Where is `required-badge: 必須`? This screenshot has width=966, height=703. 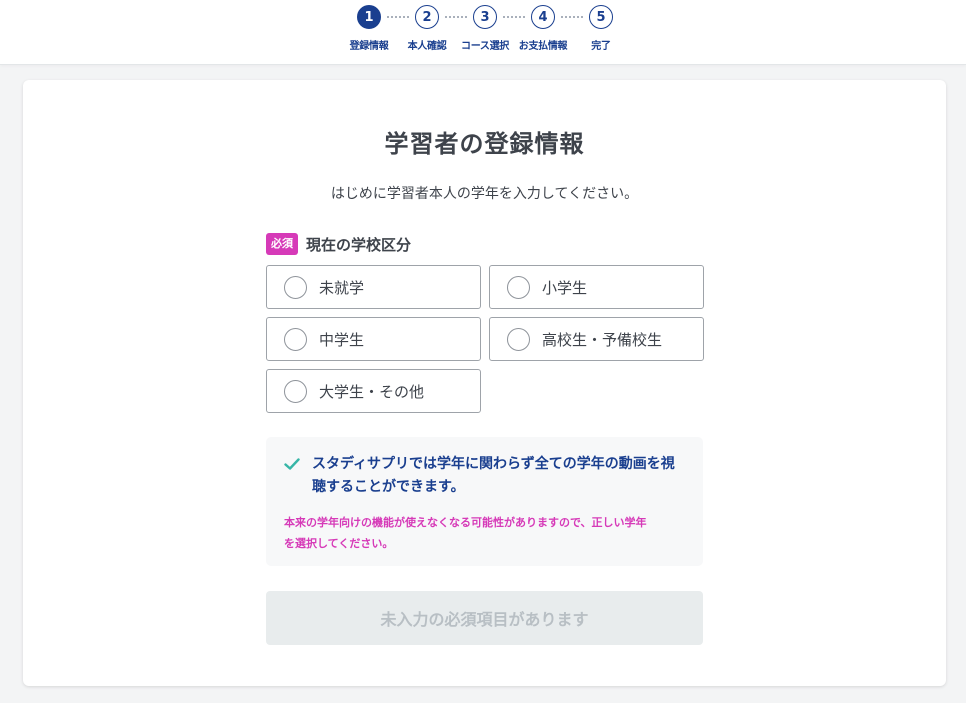
required-badge: 必須 is located at coordinates (282, 244).